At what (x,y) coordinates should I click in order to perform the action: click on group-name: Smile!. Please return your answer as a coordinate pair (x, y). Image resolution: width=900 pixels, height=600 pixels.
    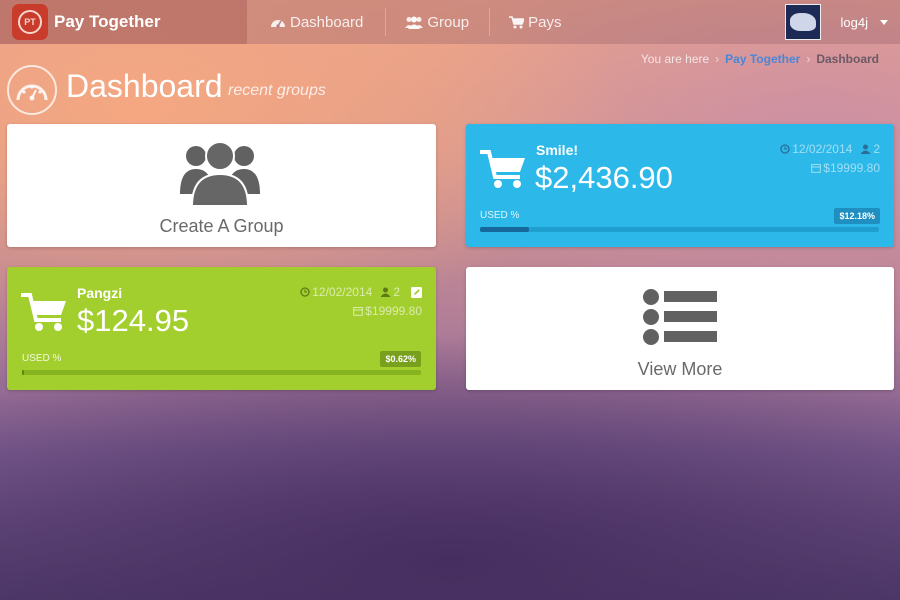
    Looking at the image, I should click on (557, 150).